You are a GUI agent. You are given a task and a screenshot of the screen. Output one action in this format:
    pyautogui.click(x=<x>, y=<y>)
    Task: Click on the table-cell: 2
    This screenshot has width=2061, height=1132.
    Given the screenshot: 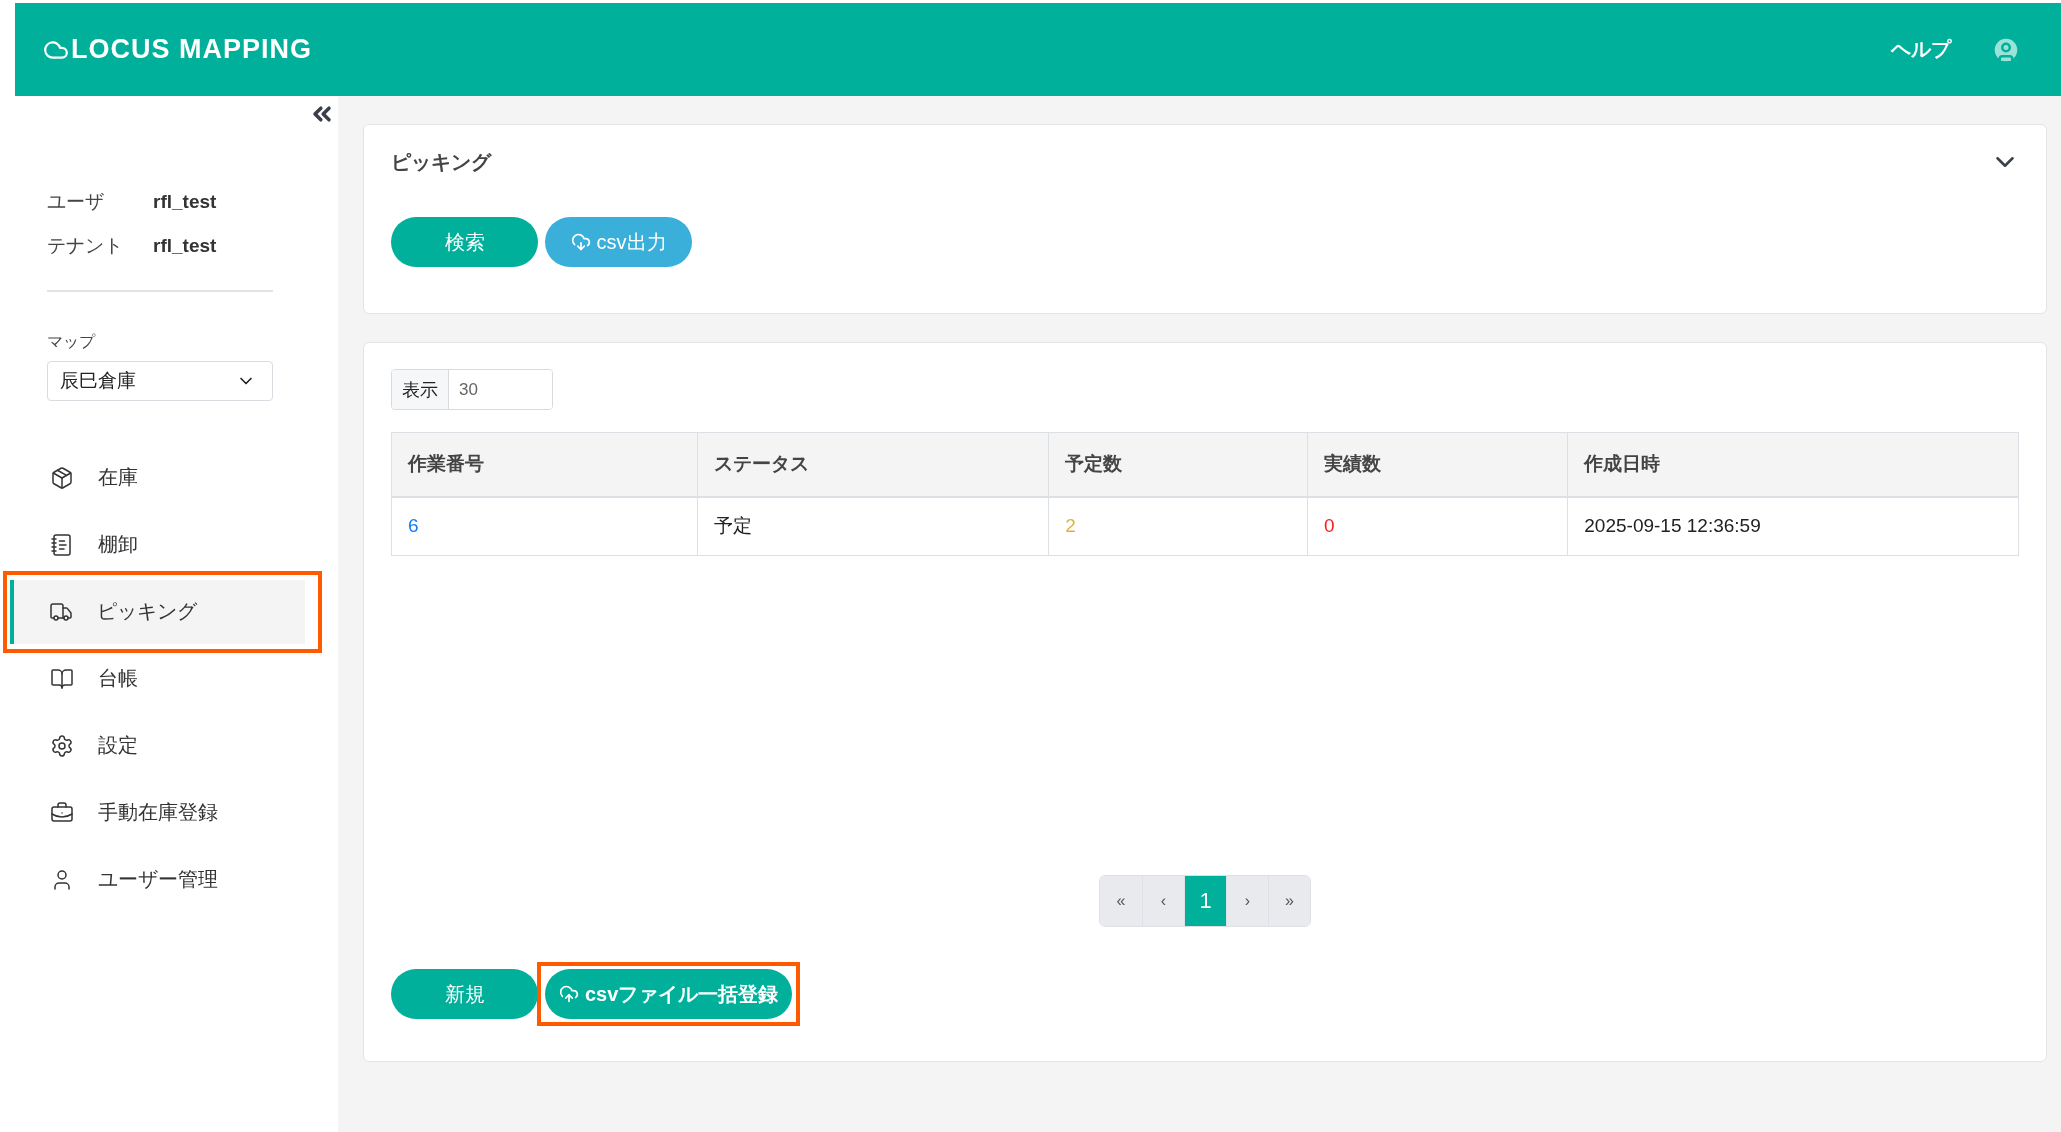 What is the action you would take?
    pyautogui.click(x=1178, y=526)
    